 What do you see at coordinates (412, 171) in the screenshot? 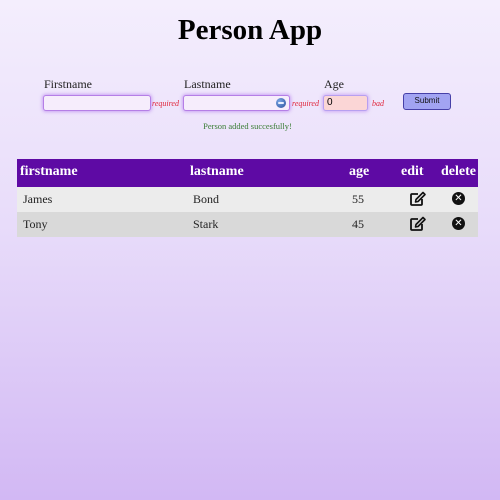
I see `column-header-edit: edit` at bounding box center [412, 171].